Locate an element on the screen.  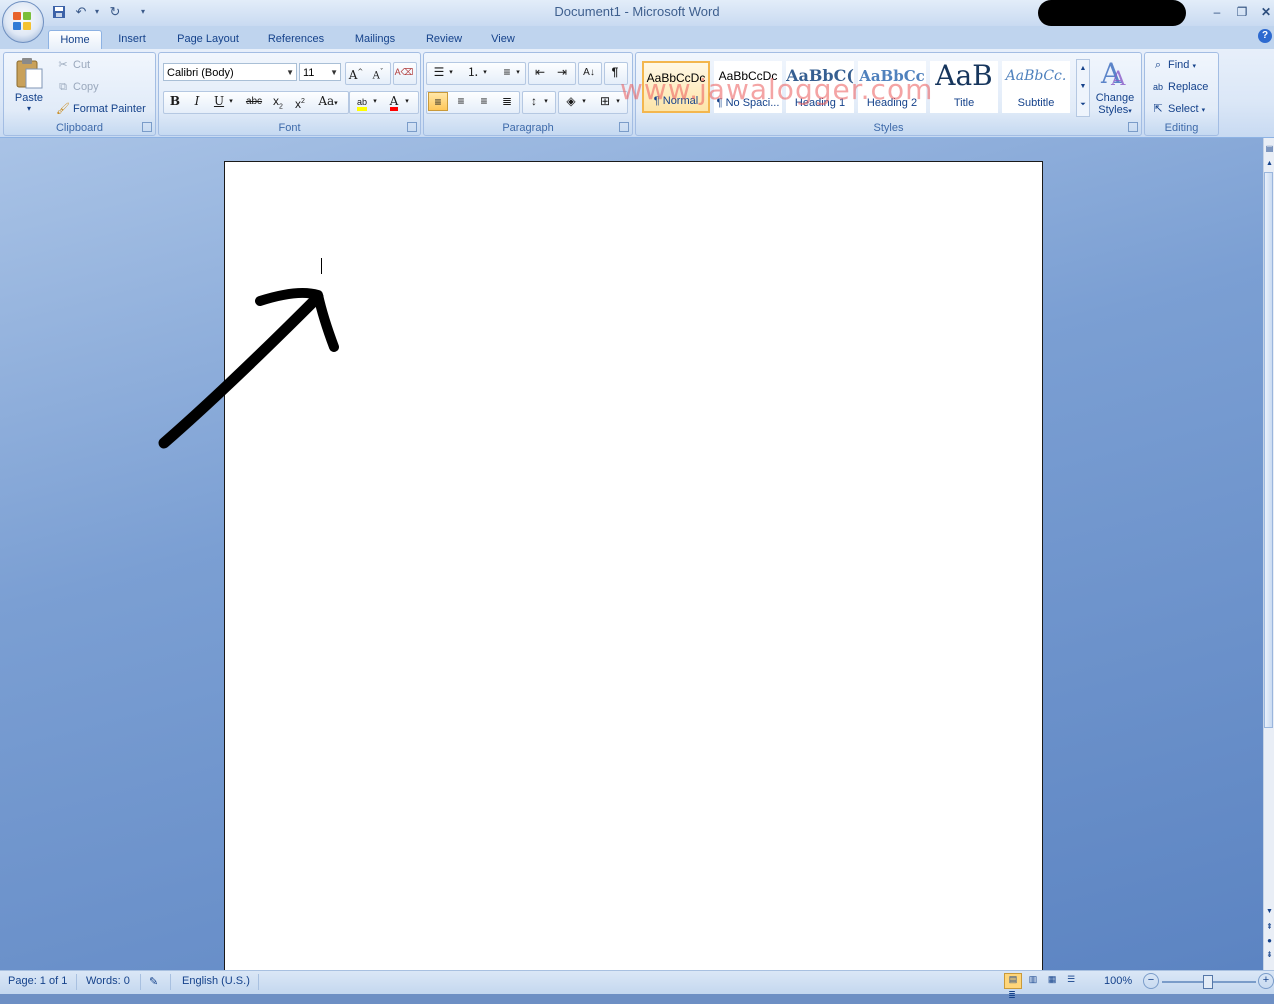
browse-object-icon: ● is located at coordinates (1269, 942).